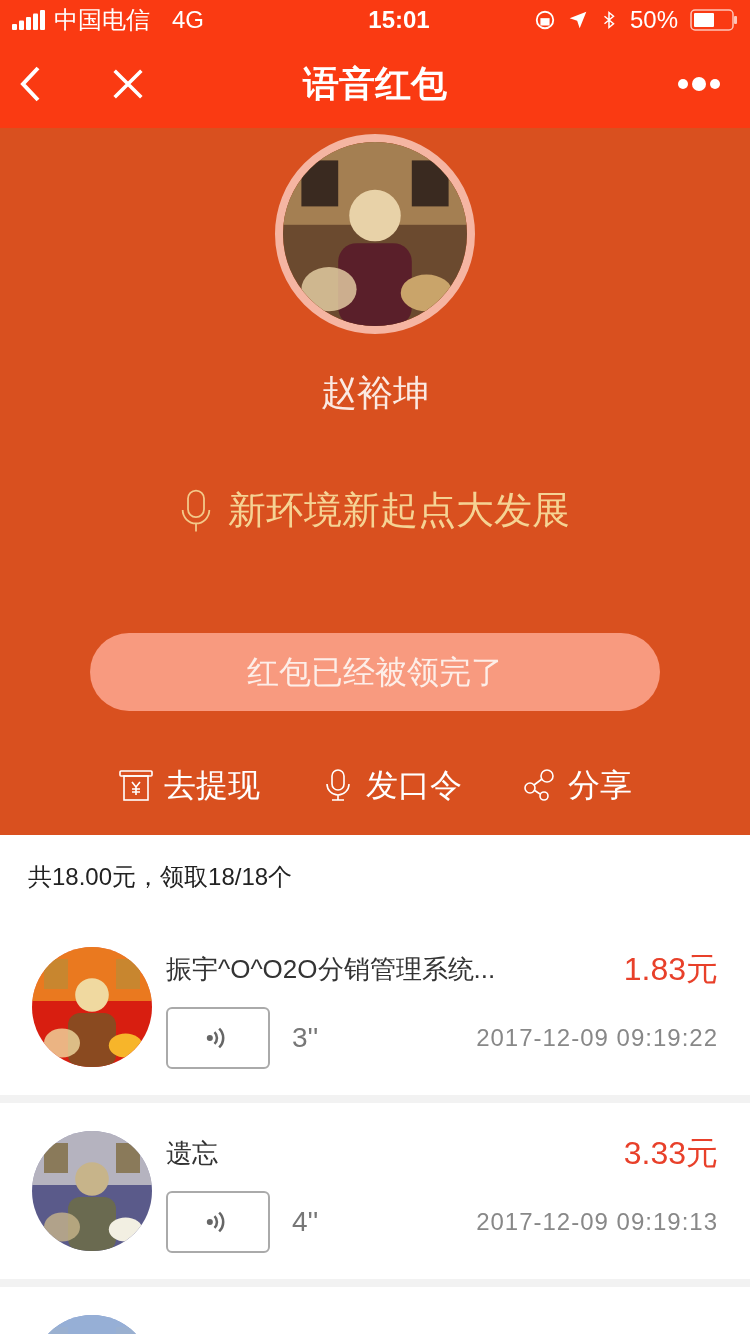 This screenshot has height=1334, width=750. I want to click on carrier-text: 中国电信, so click(102, 20).